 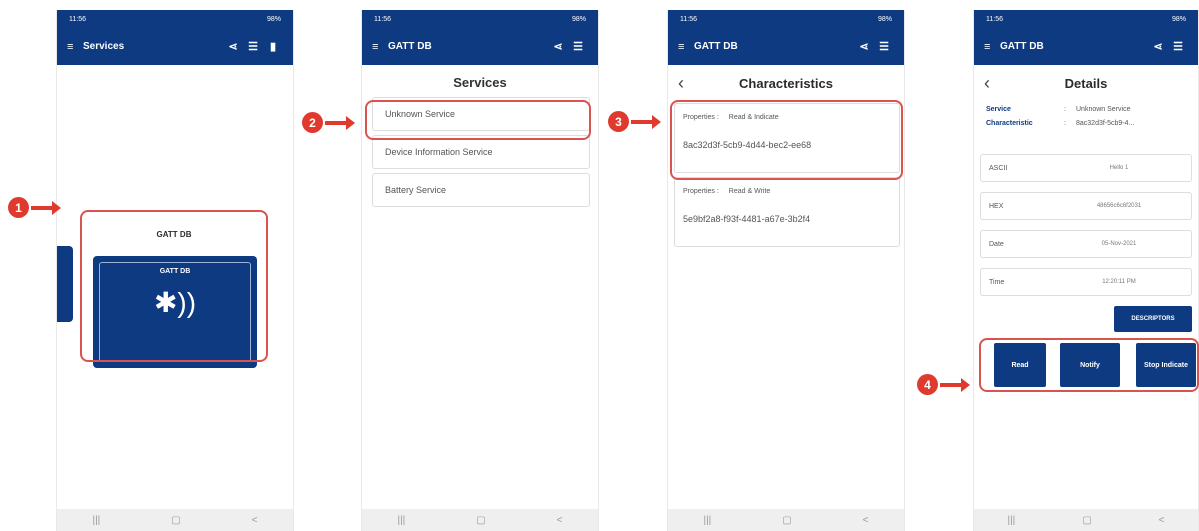 I want to click on callout-step-2: 2, so click(x=328, y=122).